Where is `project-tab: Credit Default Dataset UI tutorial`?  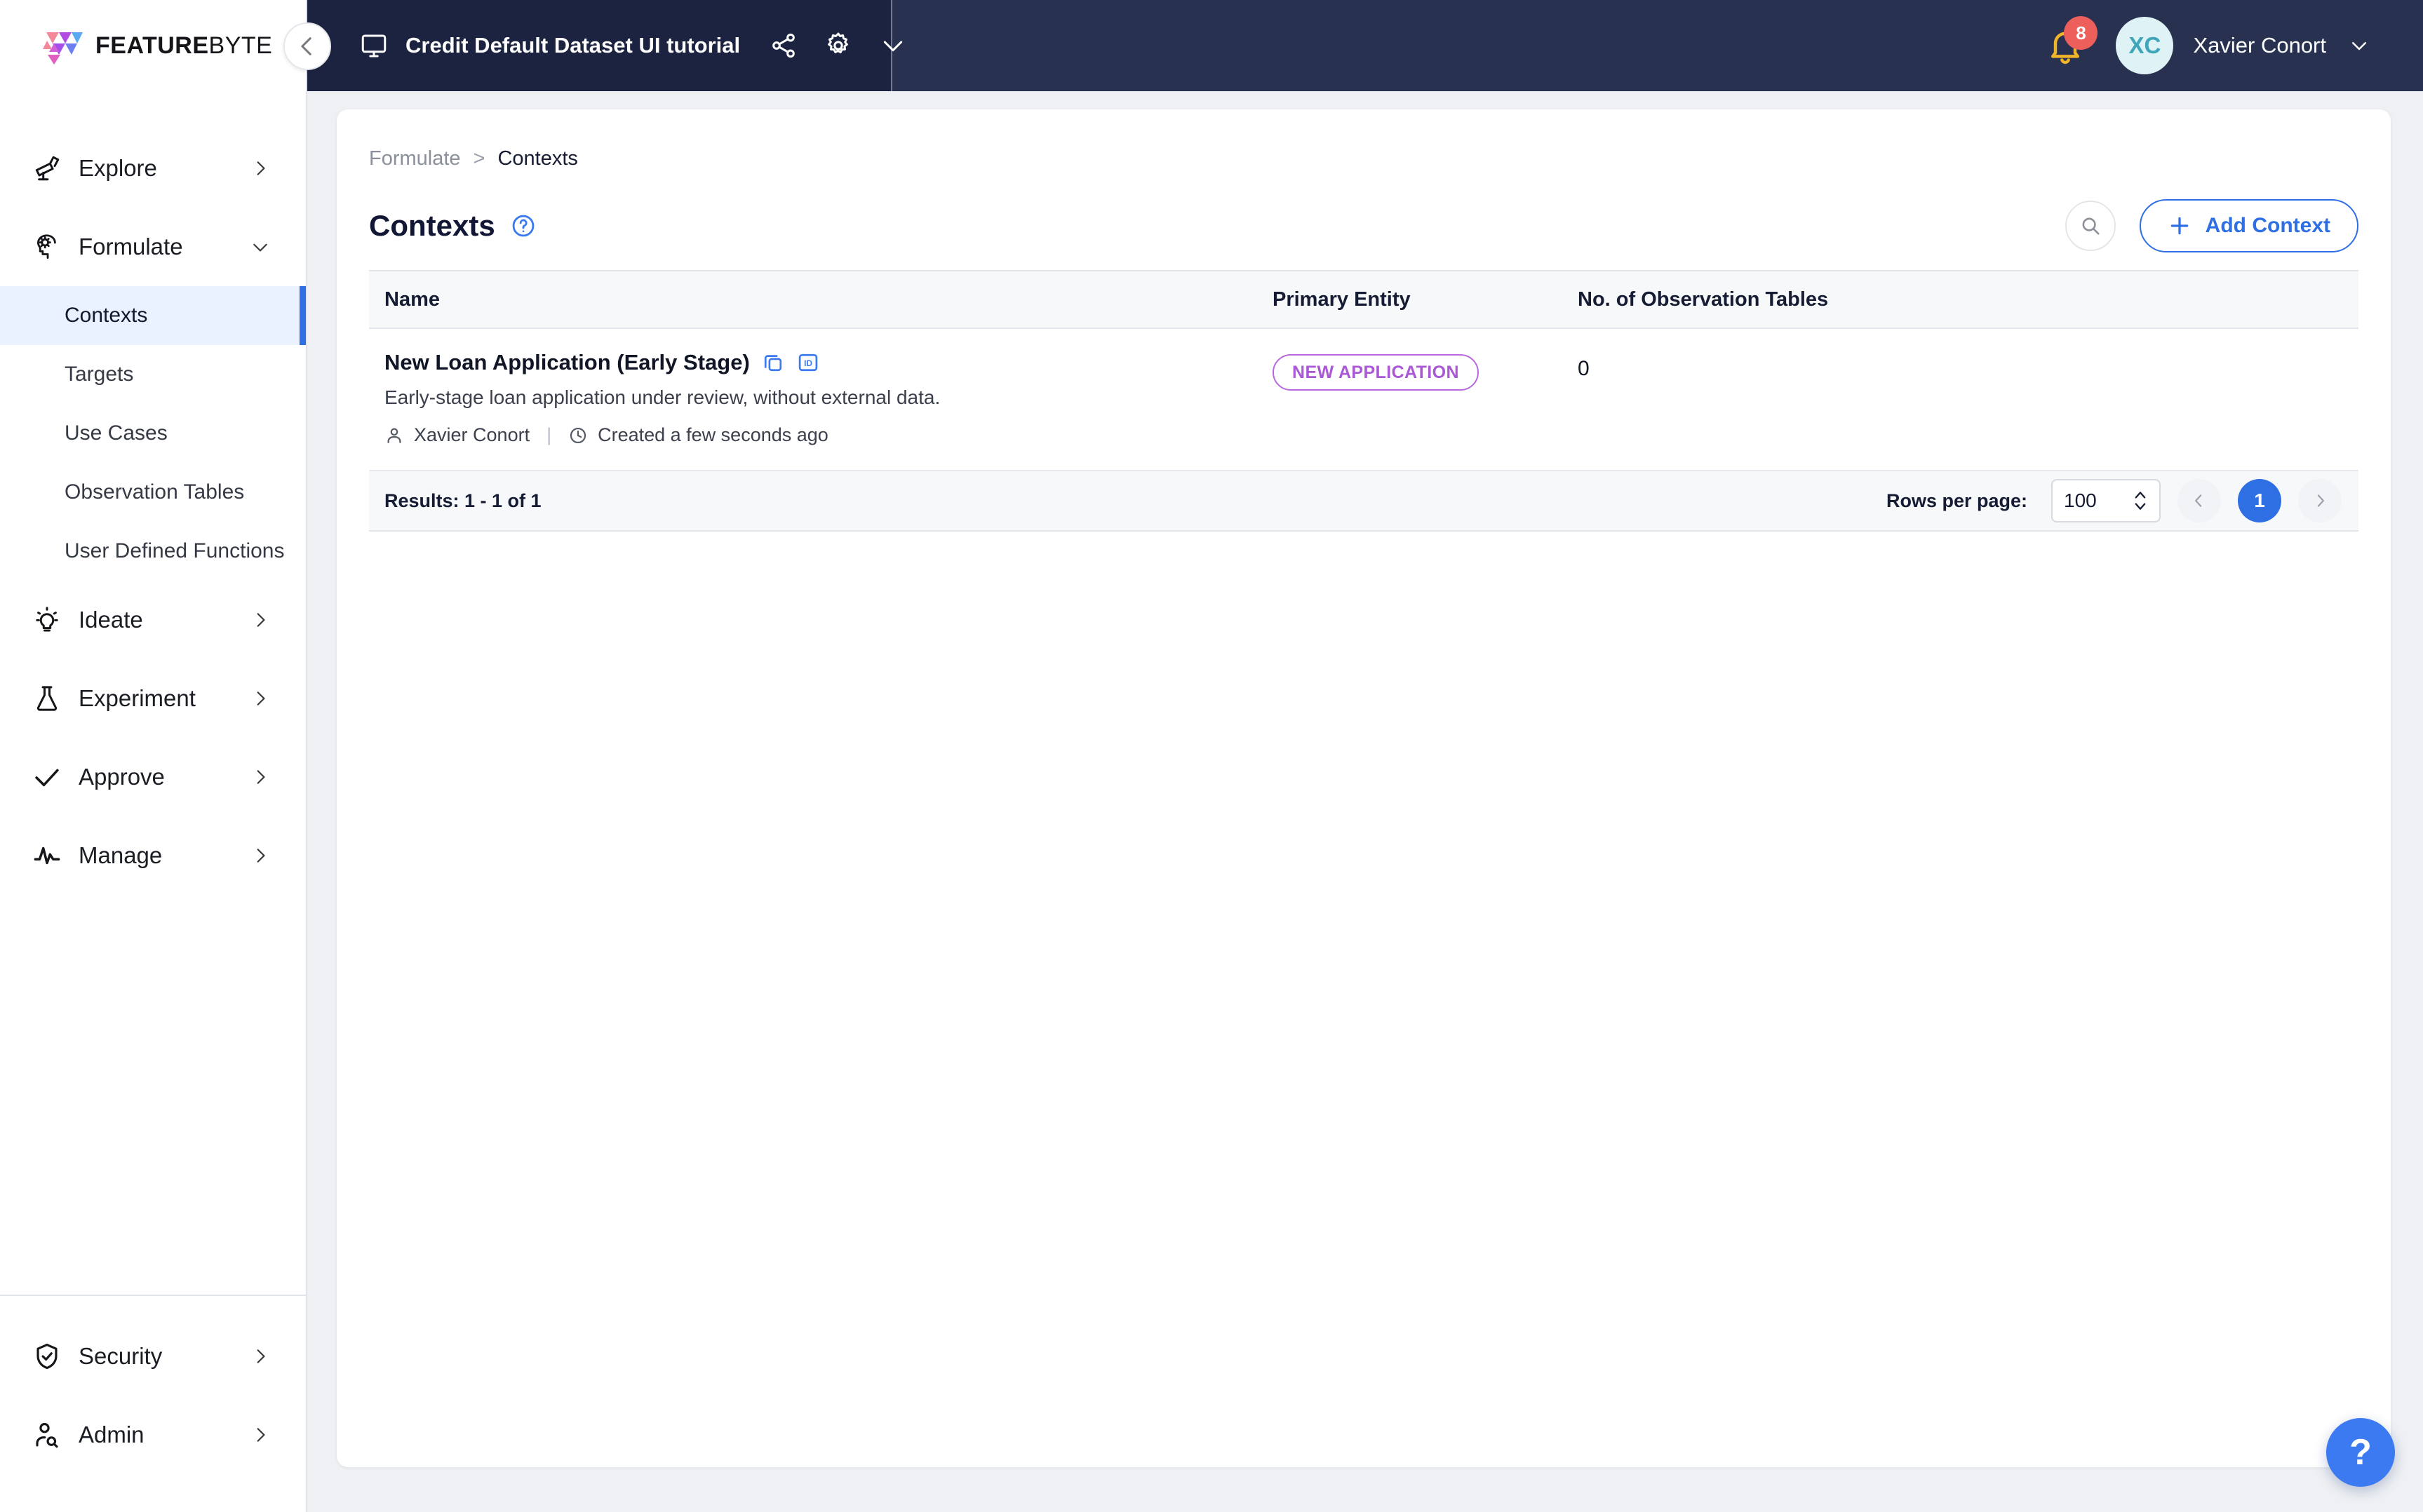 project-tab: Credit Default Dataset UI tutorial is located at coordinates (605, 45).